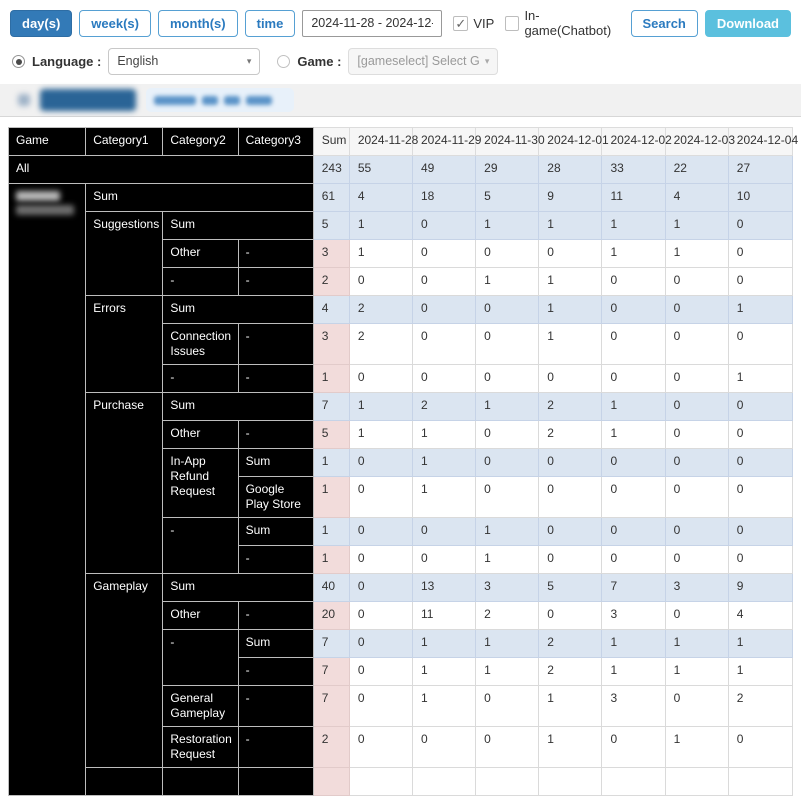 This screenshot has height=796, width=801. I want to click on period-weeks-button: week(s), so click(115, 23).